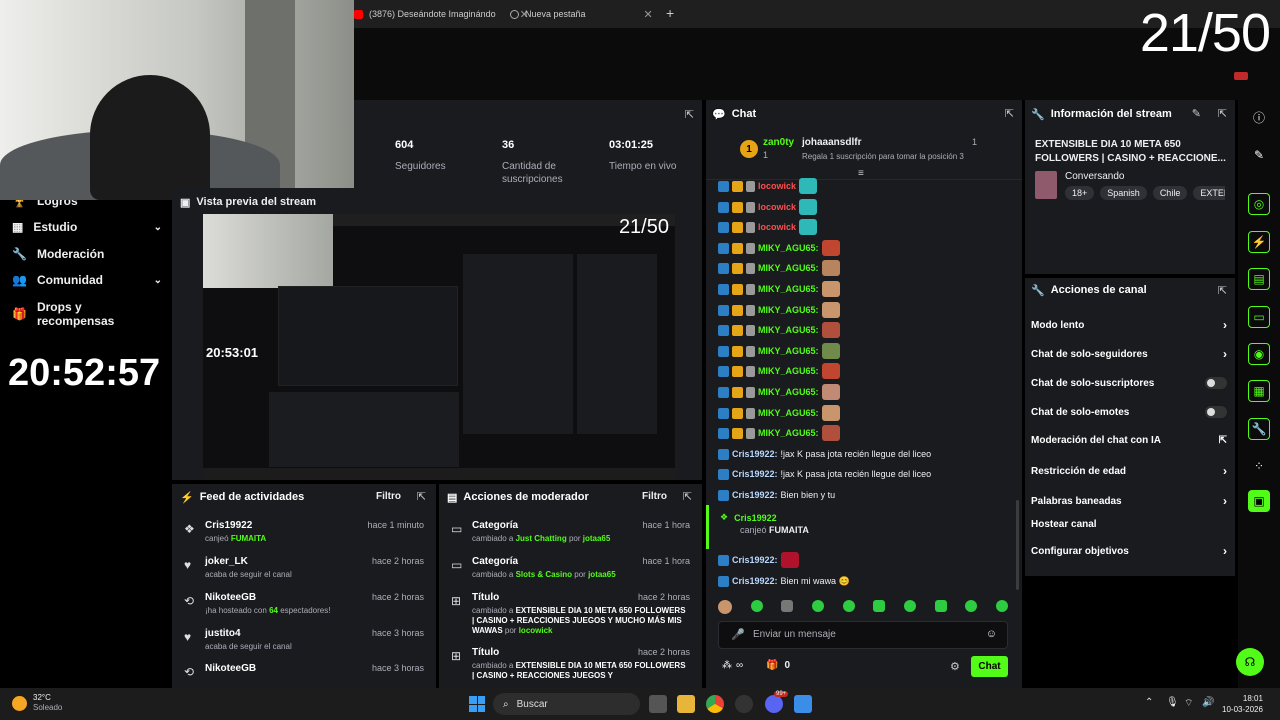  Describe the element at coordinates (477, 704) in the screenshot. I see `windows-start-icon` at that location.